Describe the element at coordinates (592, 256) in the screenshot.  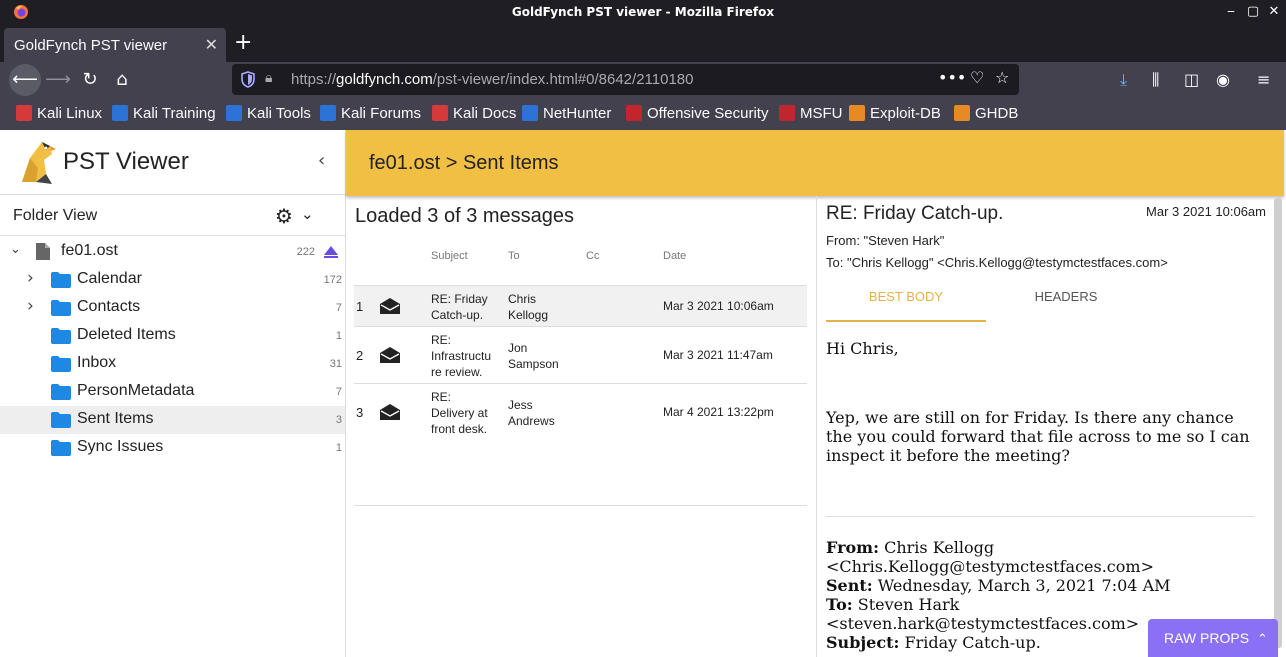
I see `column-header-cc: Cc` at that location.